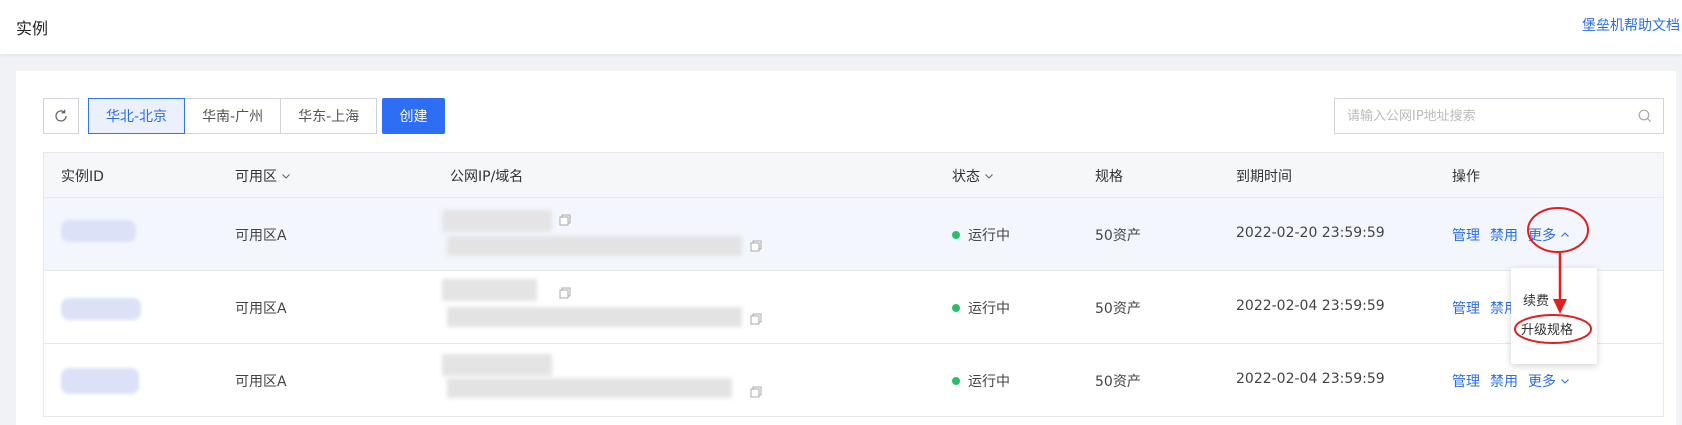  Describe the element at coordinates (82, 177) in the screenshot. I see `col-instance-id: 实例ID` at that location.